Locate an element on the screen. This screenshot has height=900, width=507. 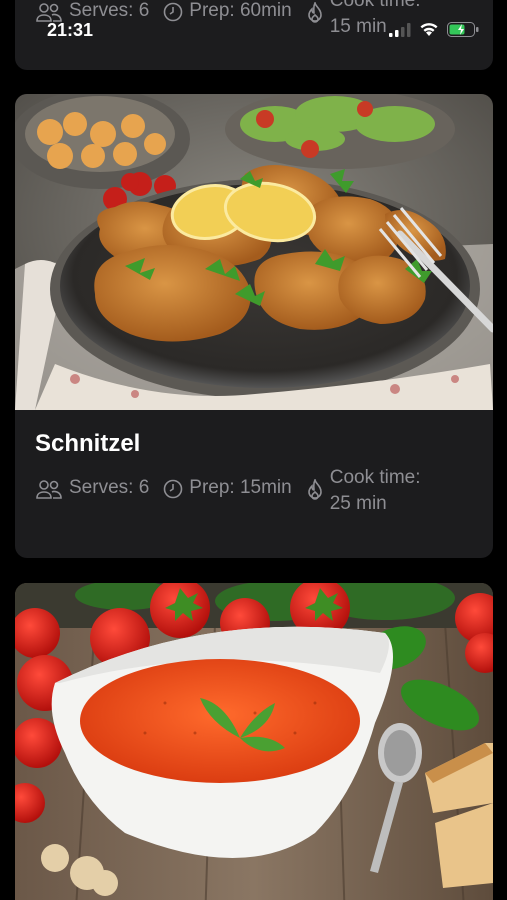
recipe-meta: Serves: 6 Prep: 15min Cook time: 25 min is located at coordinates (254, 492).